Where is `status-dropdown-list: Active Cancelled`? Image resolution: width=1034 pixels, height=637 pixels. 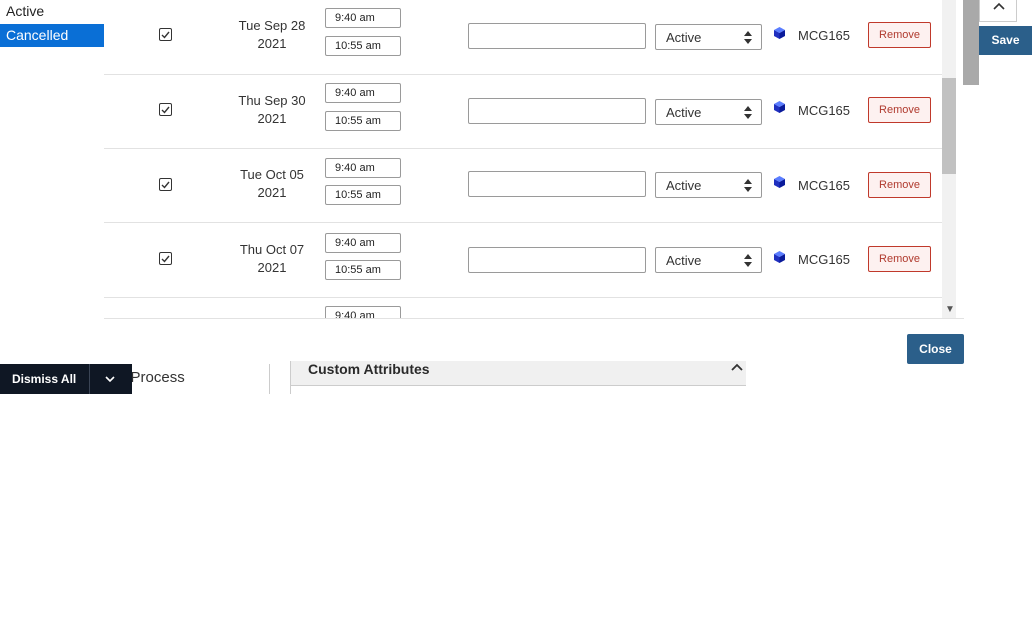 status-dropdown-list: Active Cancelled is located at coordinates (52, 23).